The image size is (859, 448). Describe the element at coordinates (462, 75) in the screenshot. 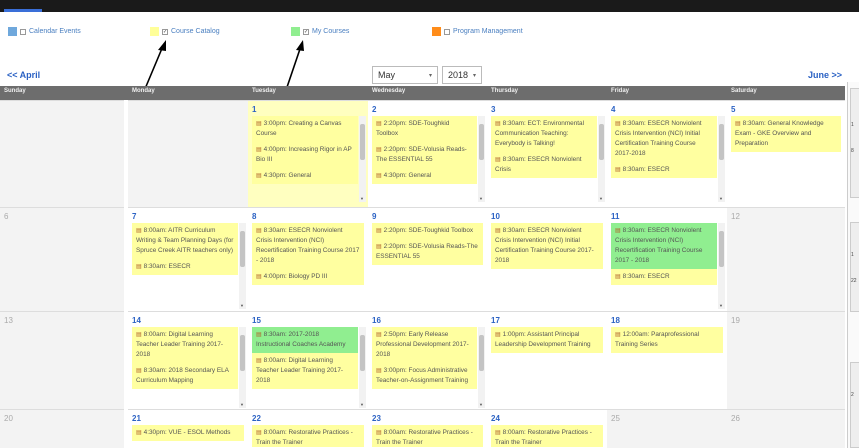

I see `year-select: 2018 ▾` at that location.